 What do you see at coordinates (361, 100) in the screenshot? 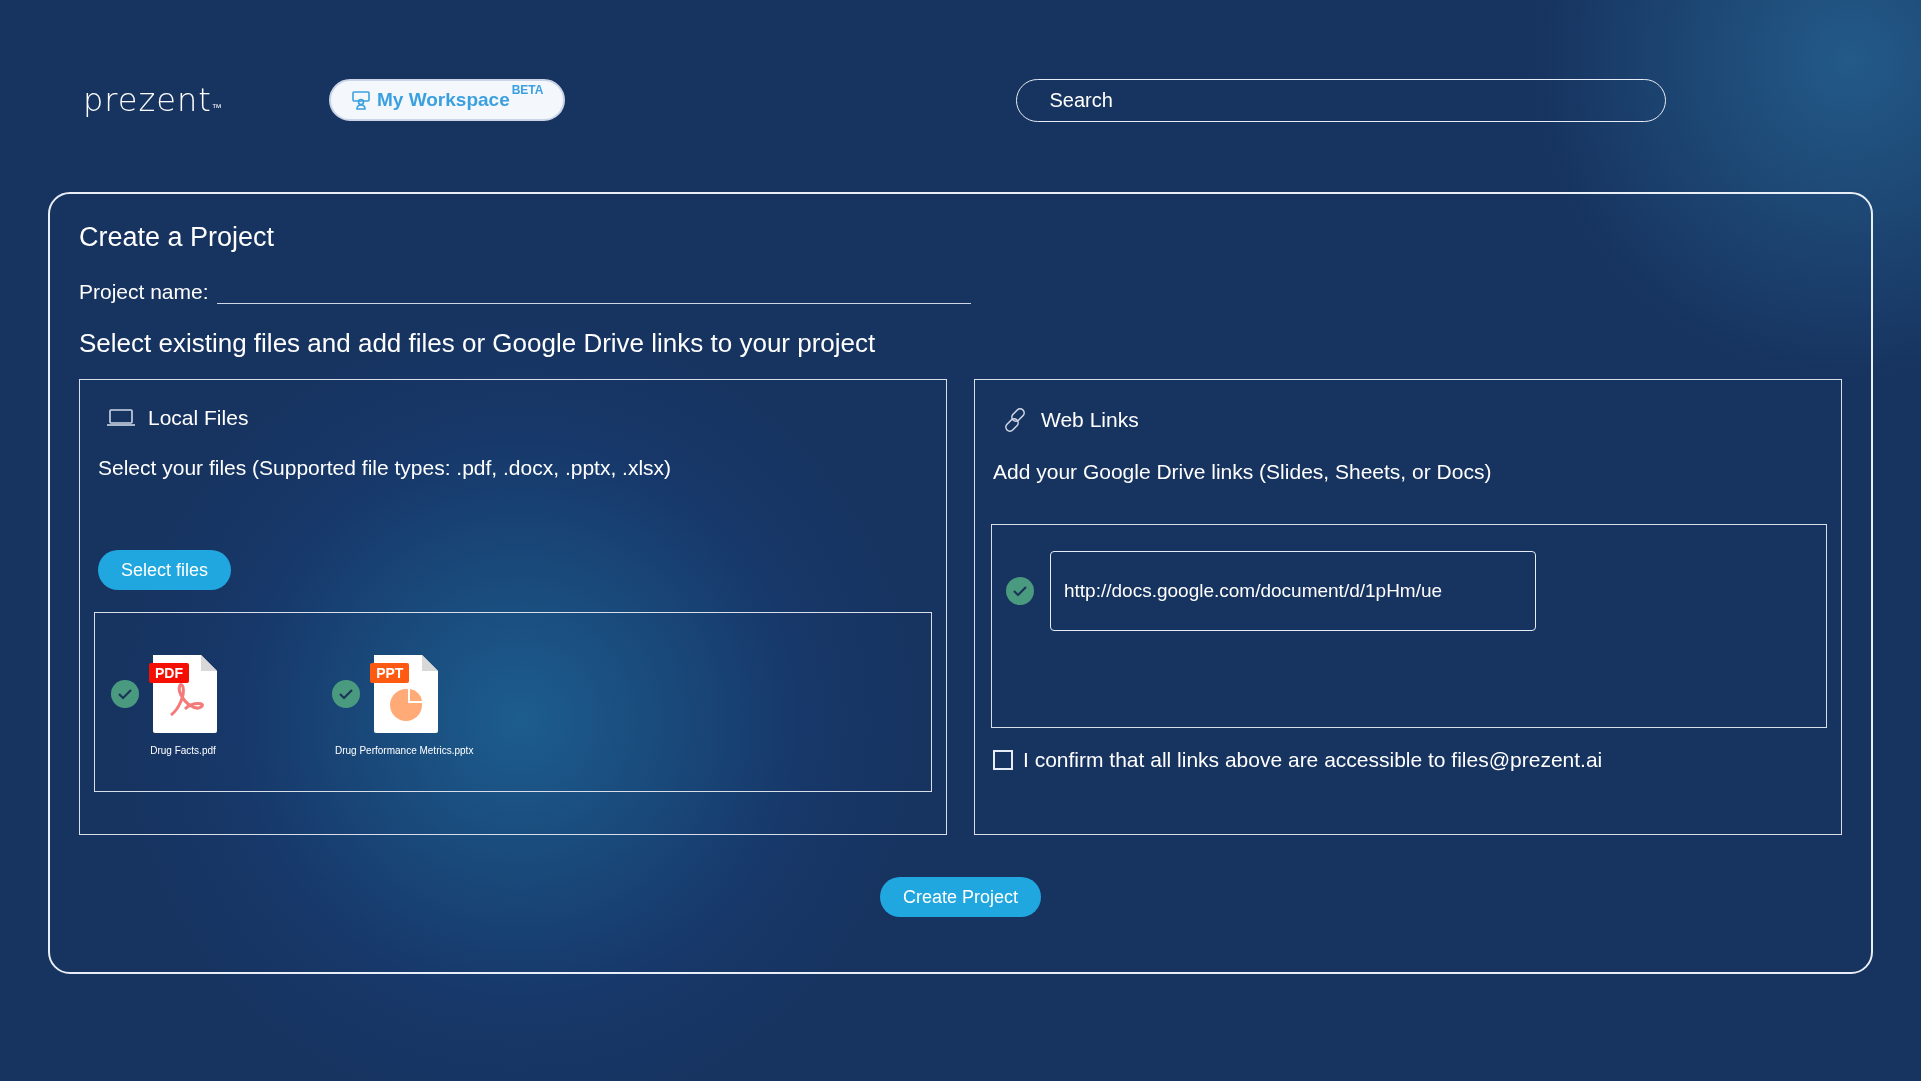
I see `presenter-icon` at bounding box center [361, 100].